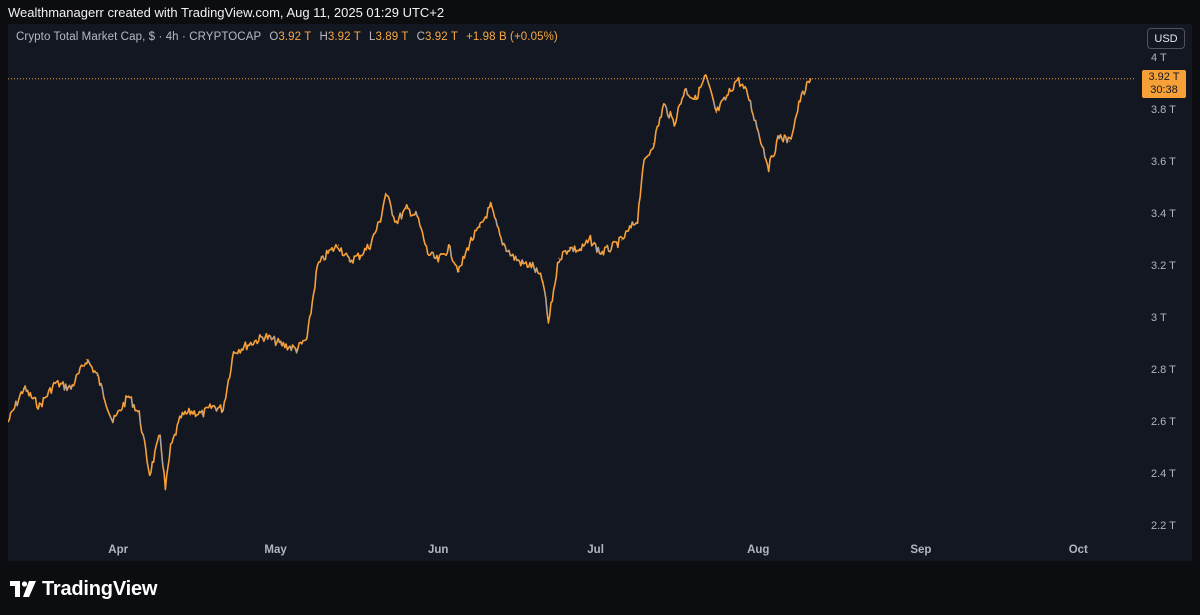 This screenshot has height=615, width=1200. What do you see at coordinates (392, 37) in the screenshot?
I see `low-value: 3.89 T` at bounding box center [392, 37].